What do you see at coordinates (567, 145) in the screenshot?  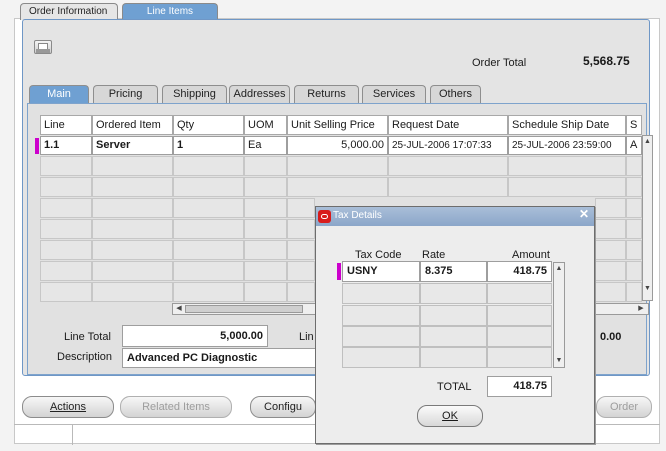 I see `cell-schedule-ship-date: 25-JUL-2006 23:59:00` at bounding box center [567, 145].